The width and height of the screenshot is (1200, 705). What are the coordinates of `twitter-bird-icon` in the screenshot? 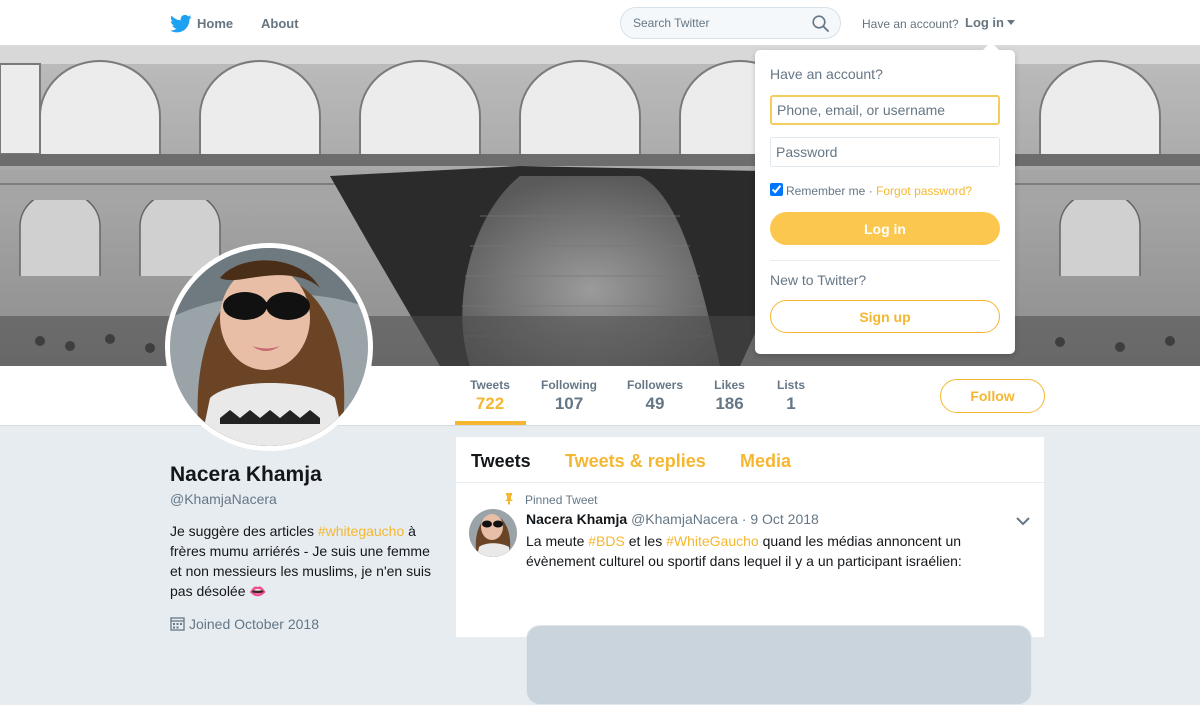 It's located at (181, 24).